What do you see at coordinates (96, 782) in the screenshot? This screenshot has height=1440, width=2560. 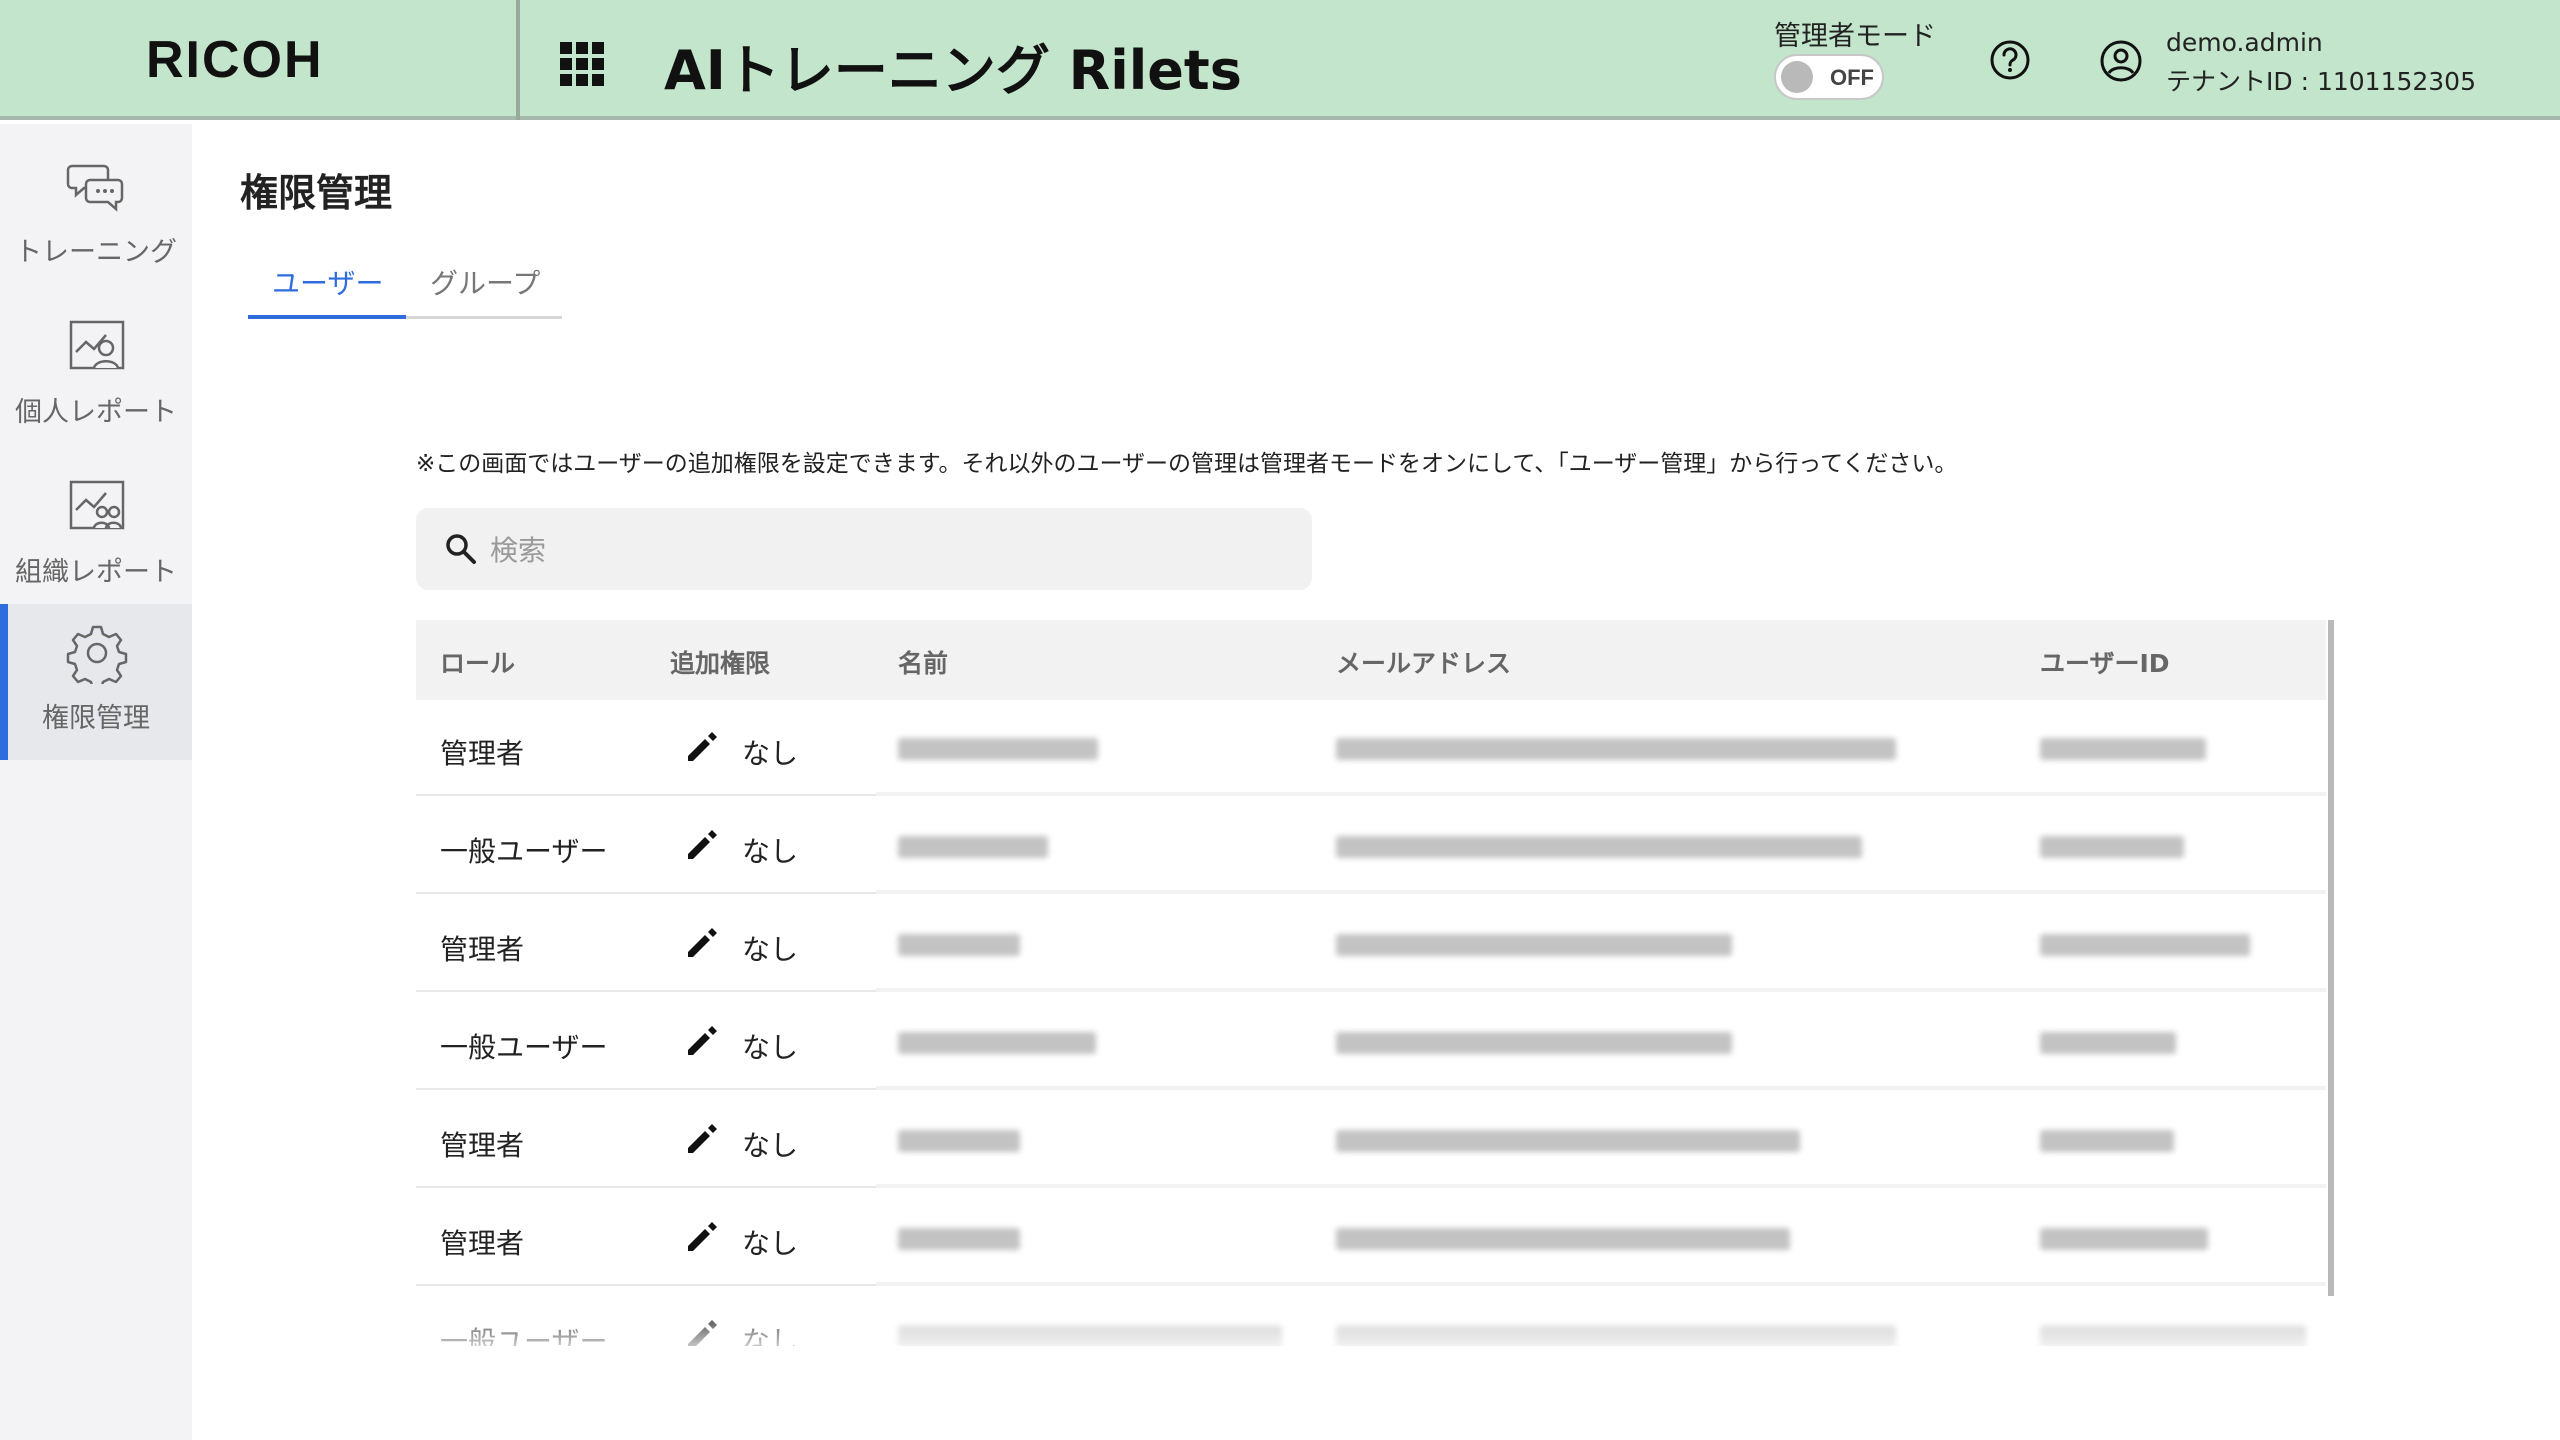 I see `sidebar: トレーニング 個人レポート 組織レポート 権限管理` at bounding box center [96, 782].